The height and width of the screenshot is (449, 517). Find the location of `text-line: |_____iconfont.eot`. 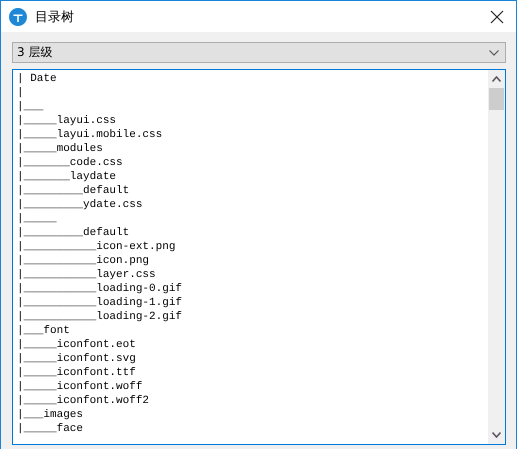

text-line: |_____iconfont.eot is located at coordinates (77, 345).